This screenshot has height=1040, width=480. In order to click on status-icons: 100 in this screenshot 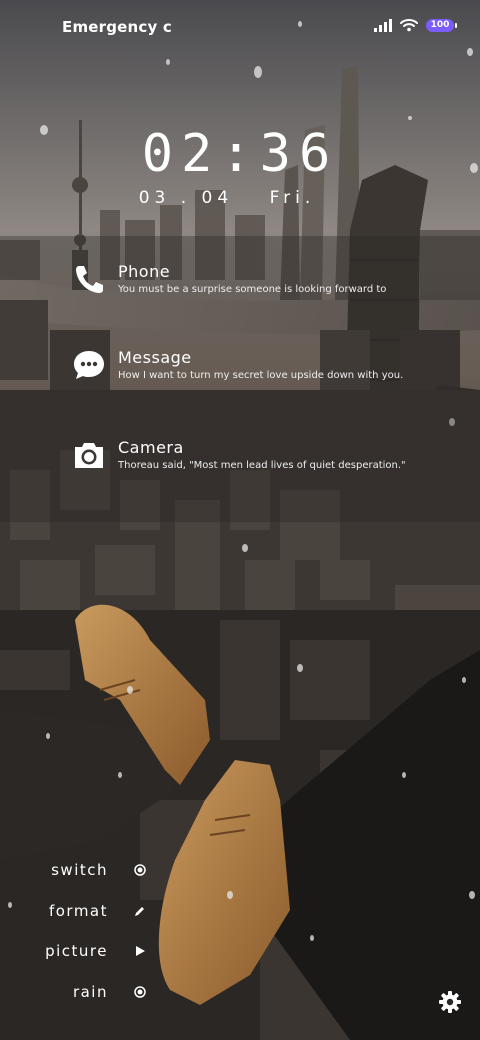, I will do `click(415, 25)`.